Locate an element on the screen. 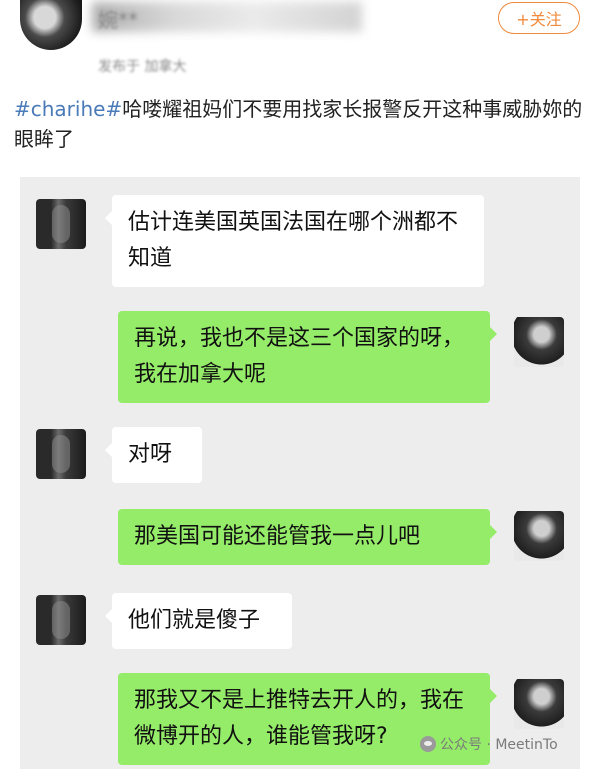 Image resolution: width=600 pixels, height=769 pixels. message-bubble-left: 估计连美国英国法国在哪个洲都不知道 is located at coordinates (294, 241).